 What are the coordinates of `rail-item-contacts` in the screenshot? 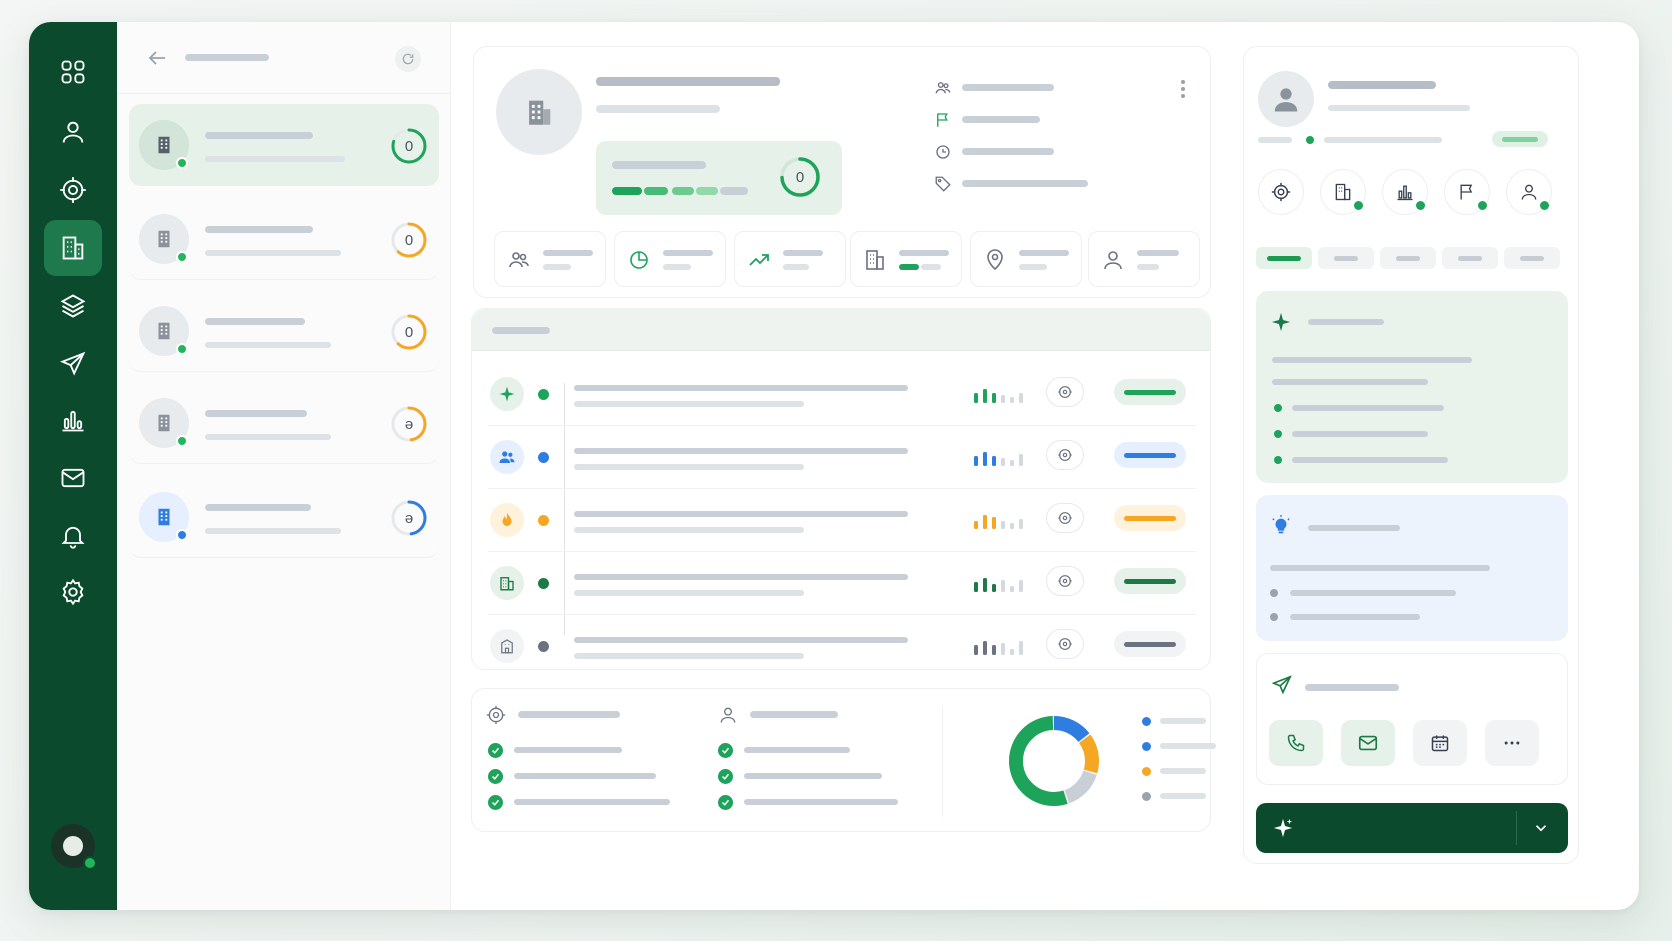 It's located at (73, 132).